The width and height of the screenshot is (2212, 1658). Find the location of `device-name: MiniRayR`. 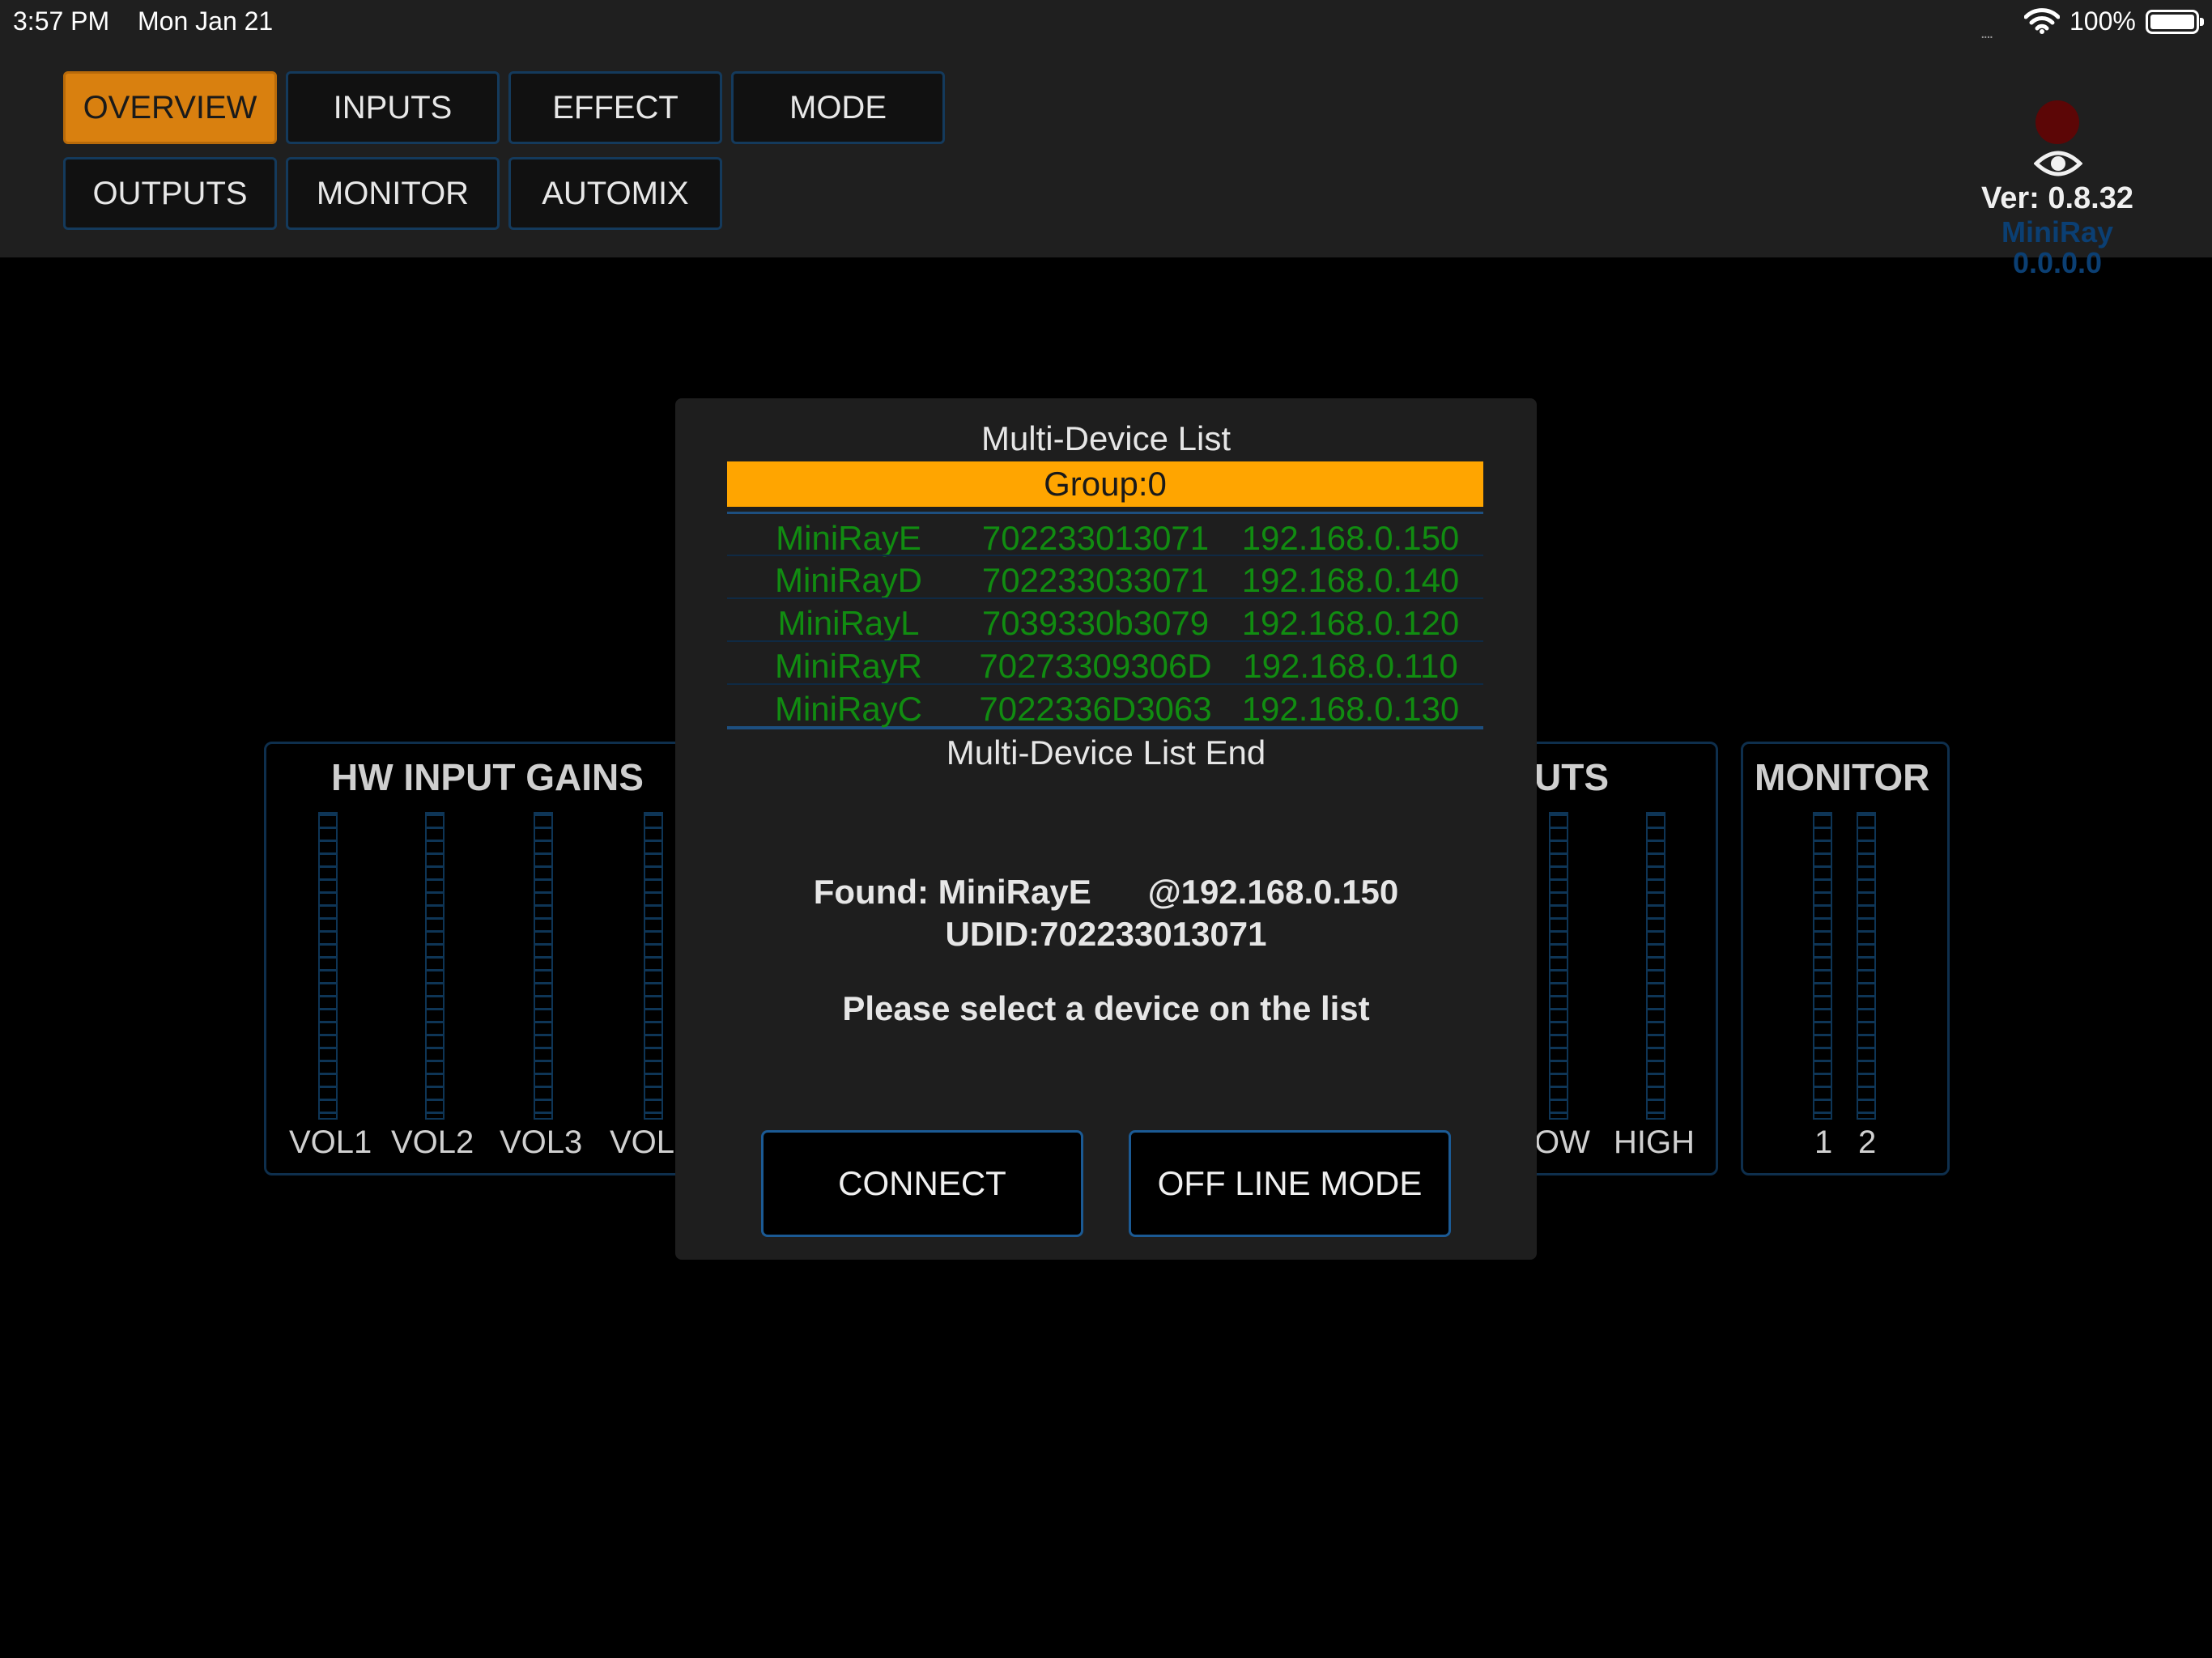

device-name: MiniRayR is located at coordinates (849, 666).